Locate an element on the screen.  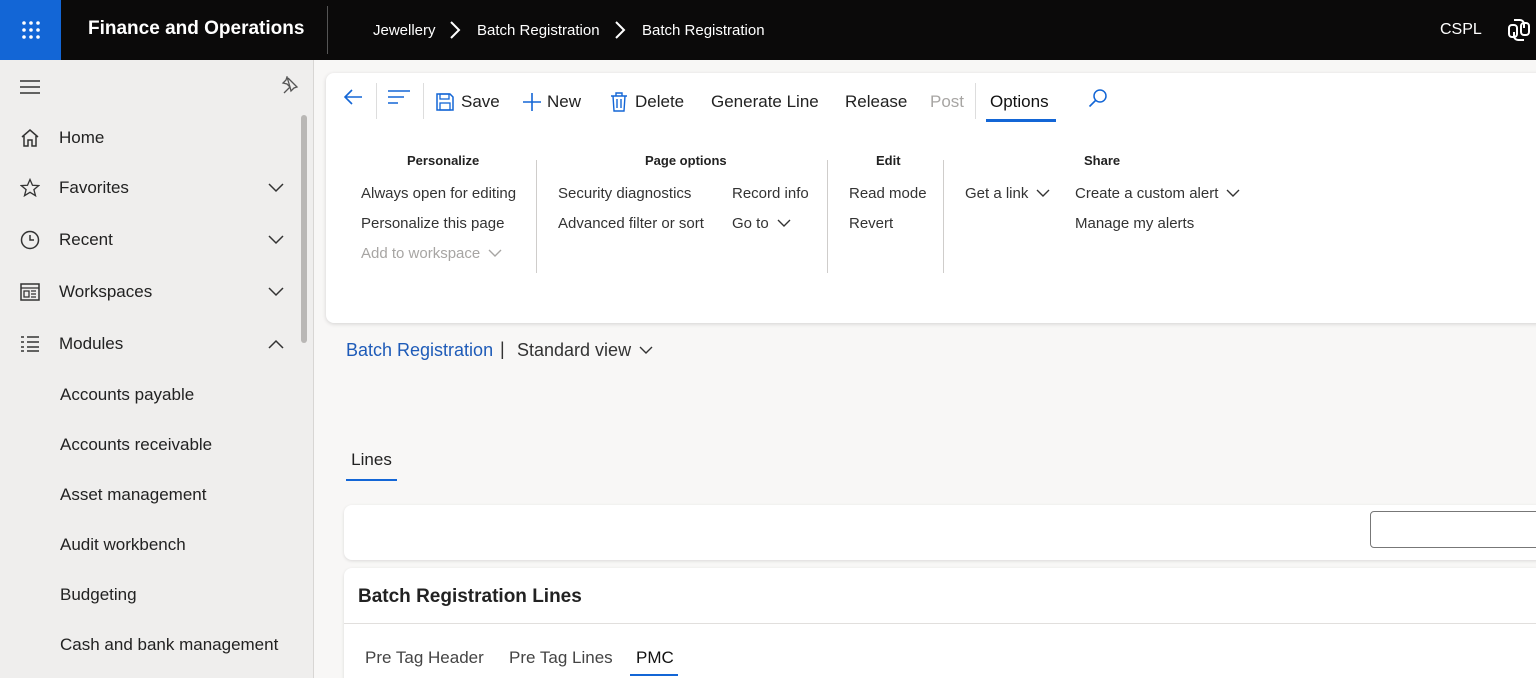
module-cash-and-bank-management: Cash and bank management is located at coordinates (169, 645).